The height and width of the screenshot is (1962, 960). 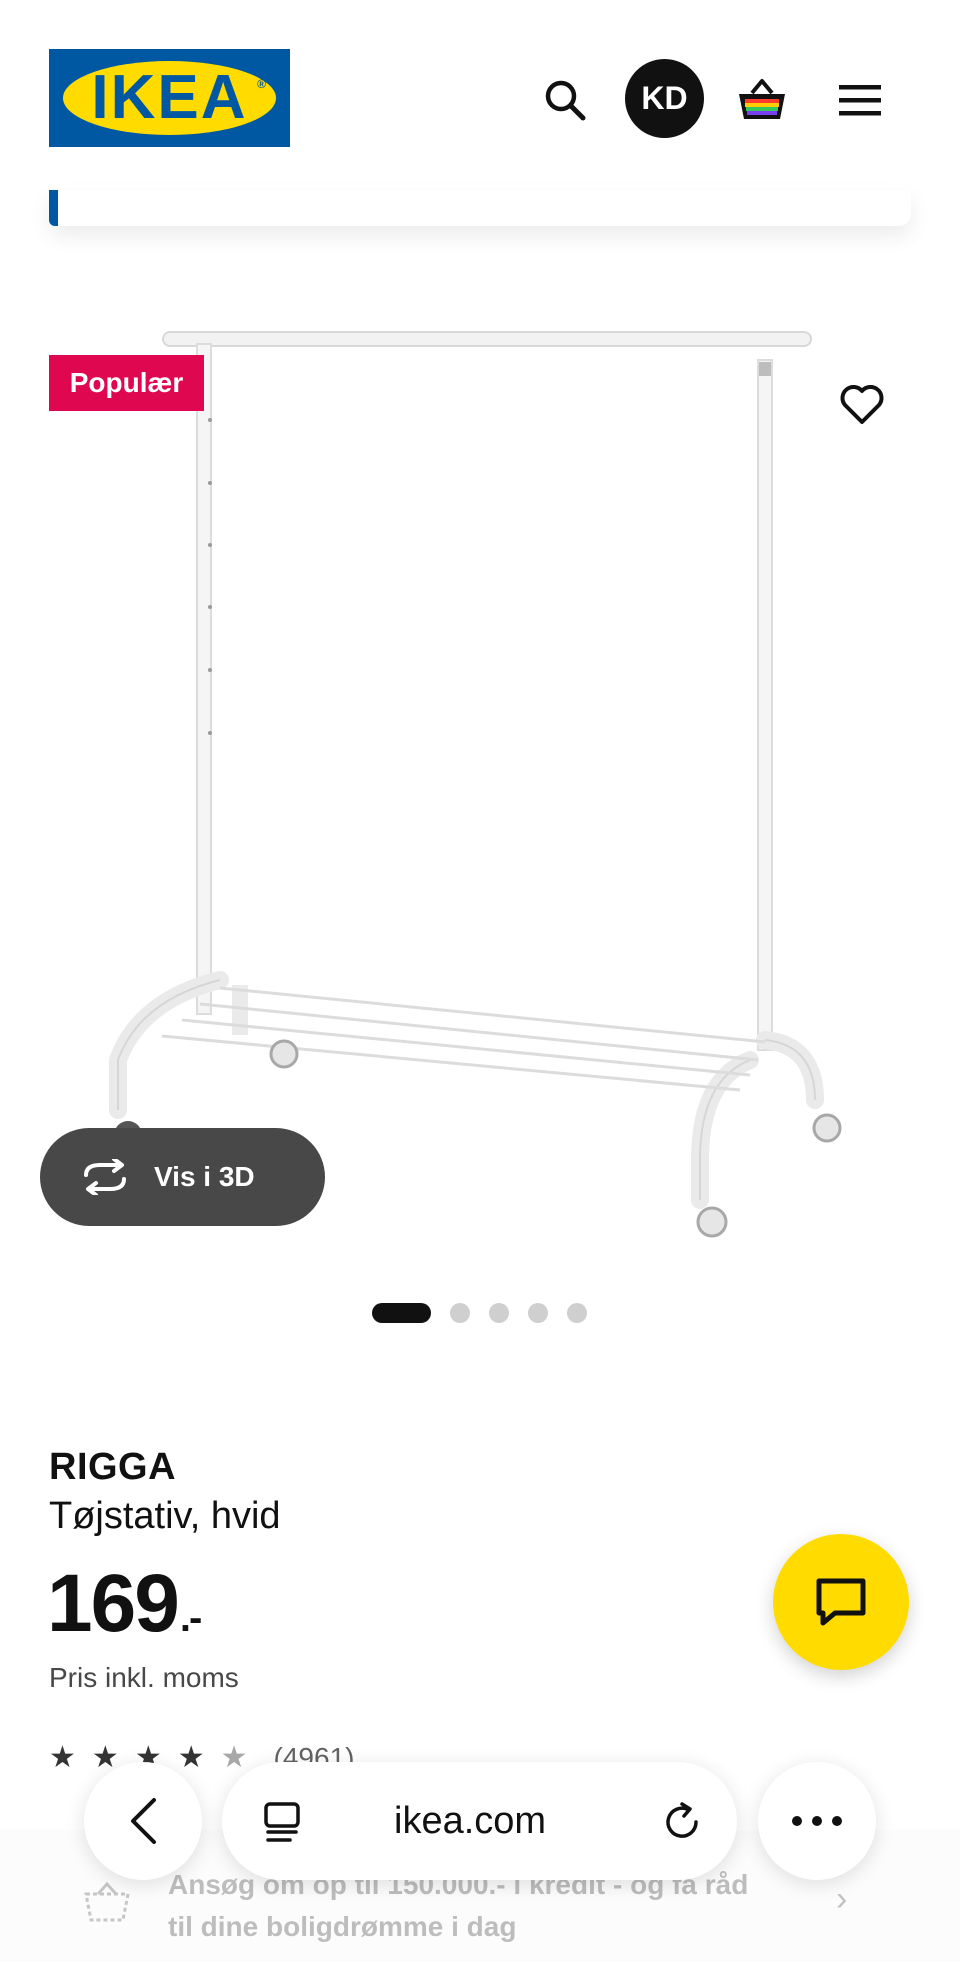 I want to click on chevron-right-icon: ›, so click(x=842, y=1899).